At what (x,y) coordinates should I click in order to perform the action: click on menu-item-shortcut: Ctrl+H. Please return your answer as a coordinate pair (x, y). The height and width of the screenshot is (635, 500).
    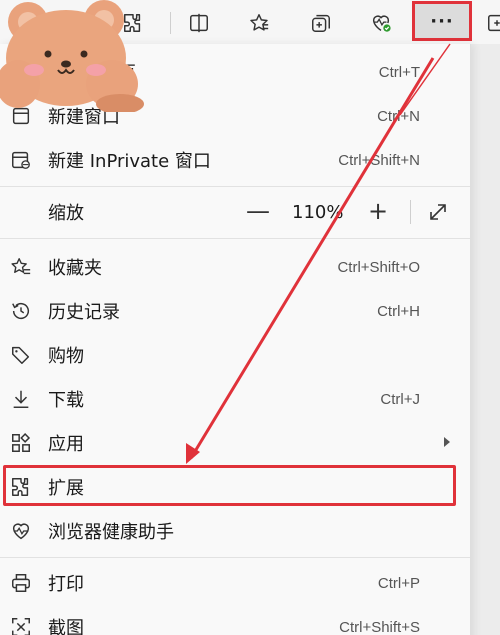
    Looking at the image, I should click on (398, 311).